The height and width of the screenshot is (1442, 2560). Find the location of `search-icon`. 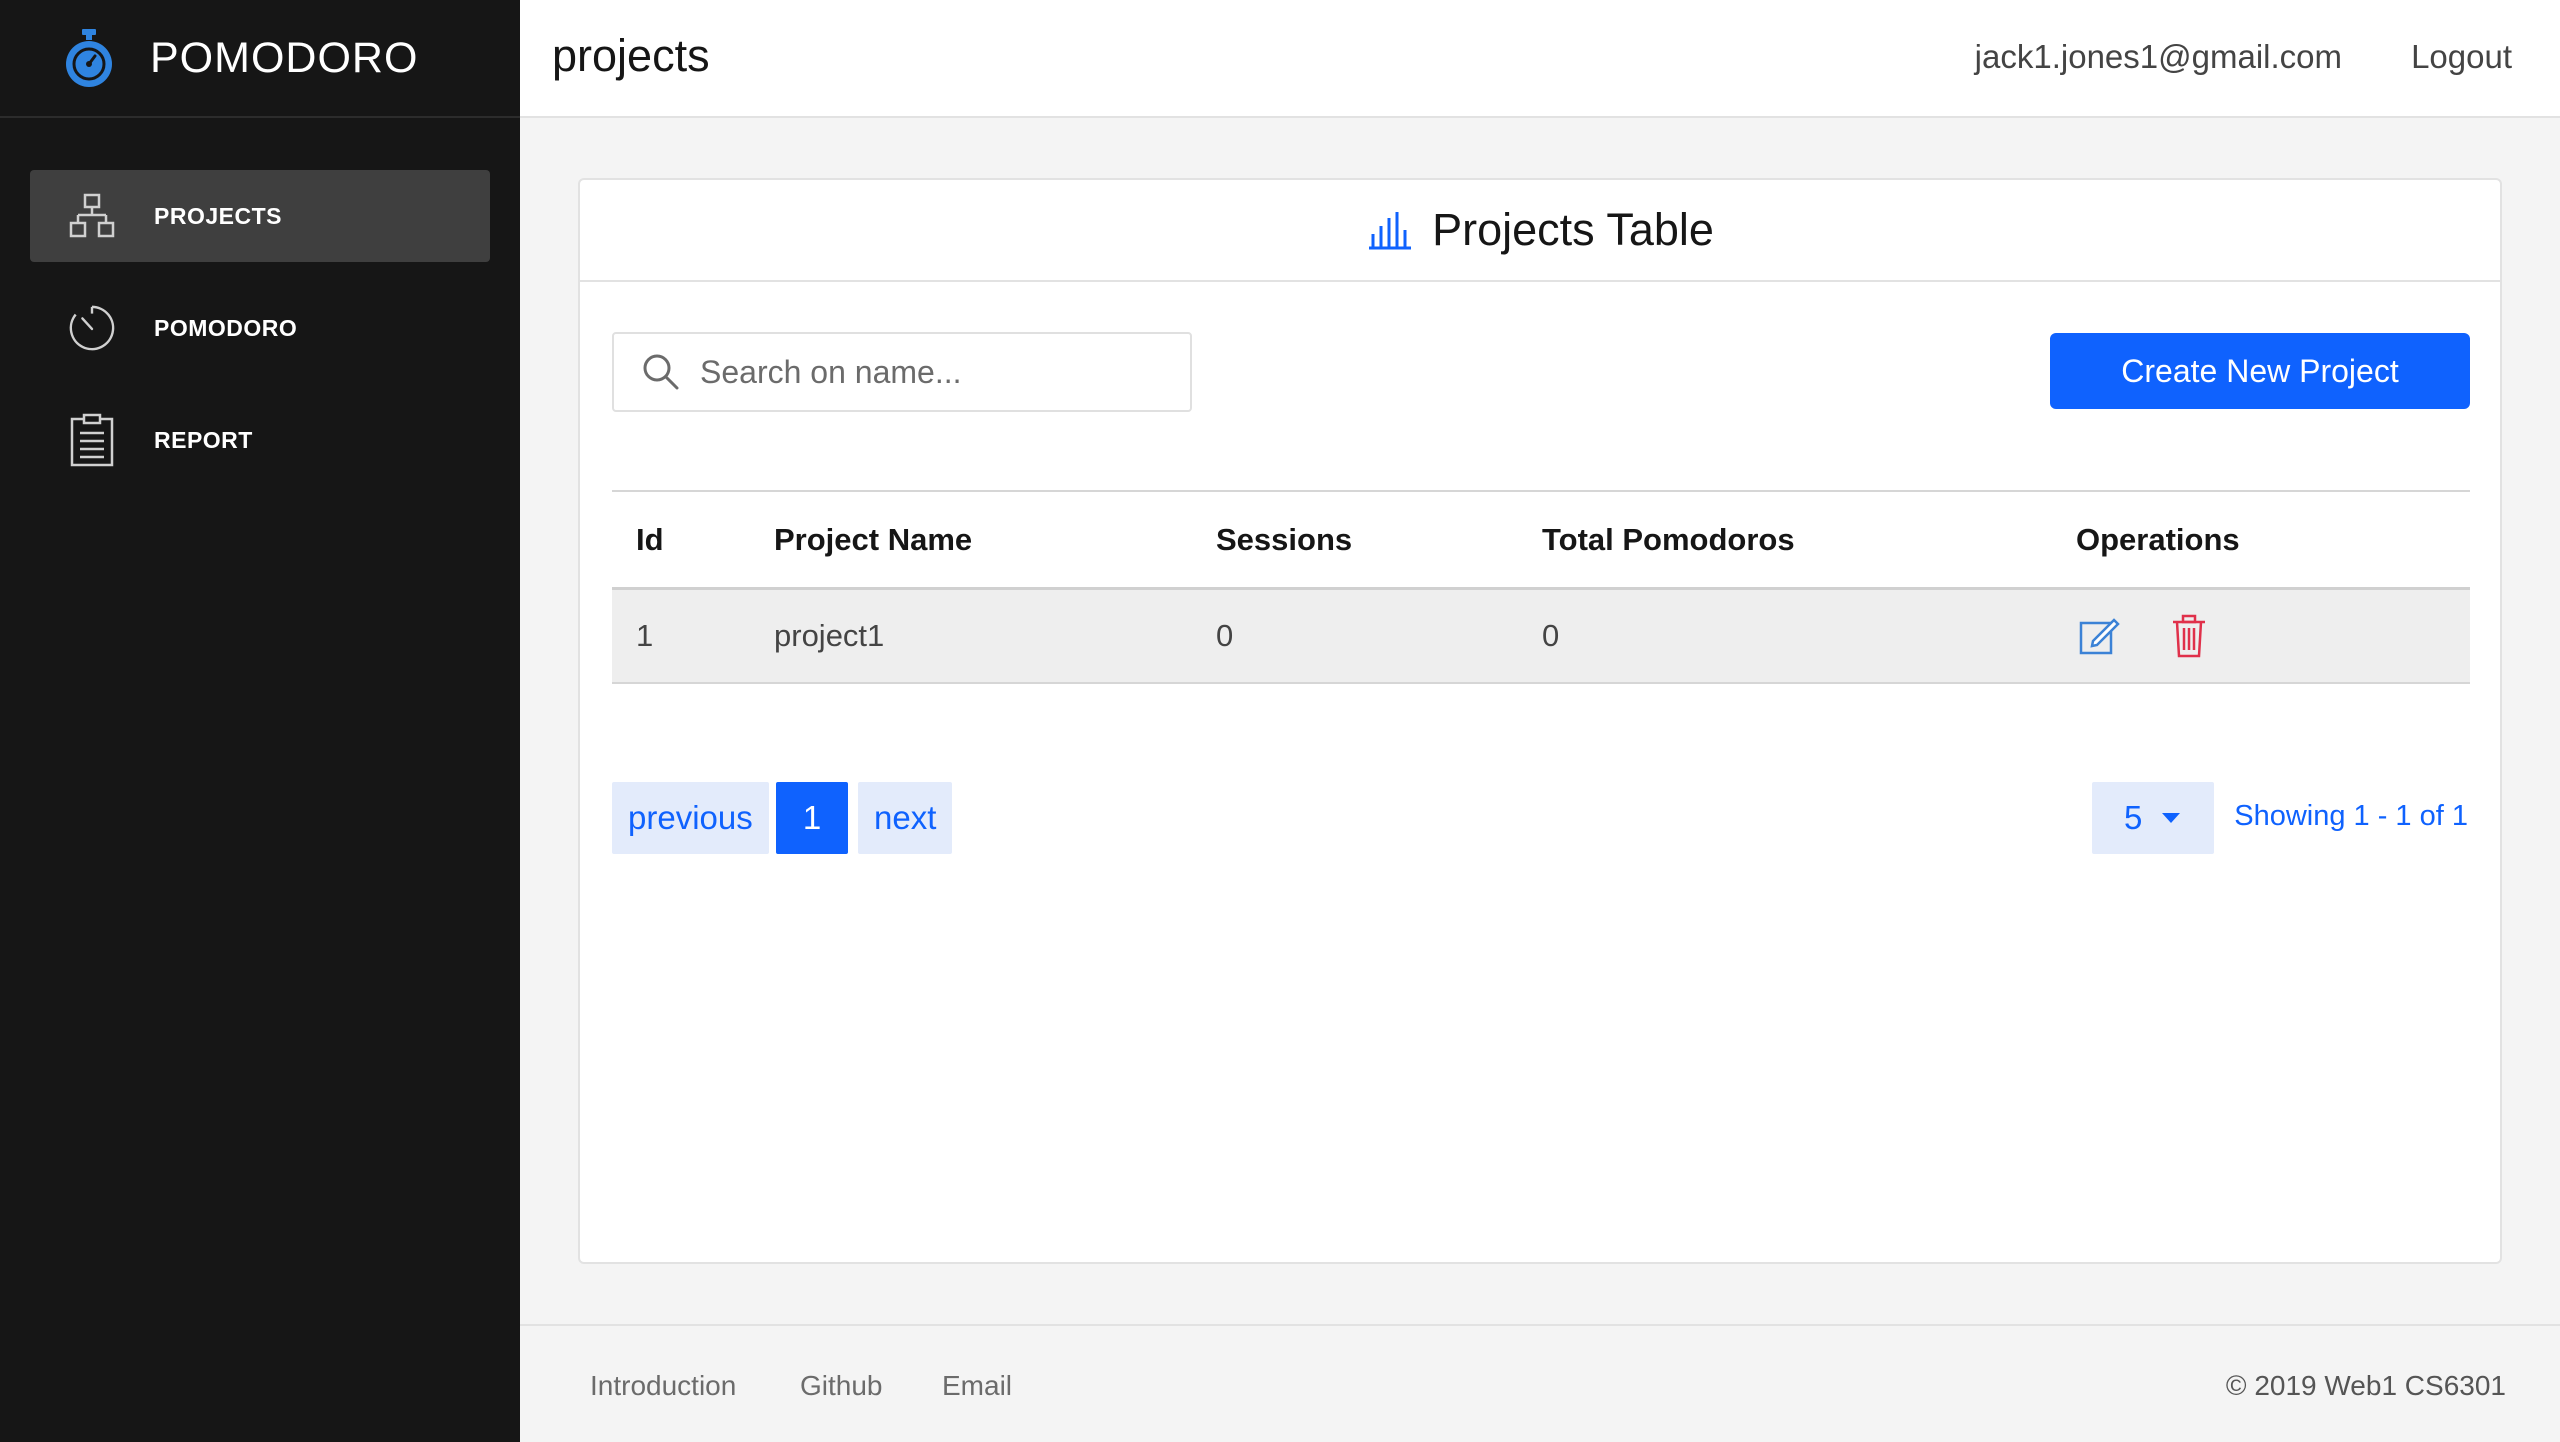

search-icon is located at coordinates (661, 372).